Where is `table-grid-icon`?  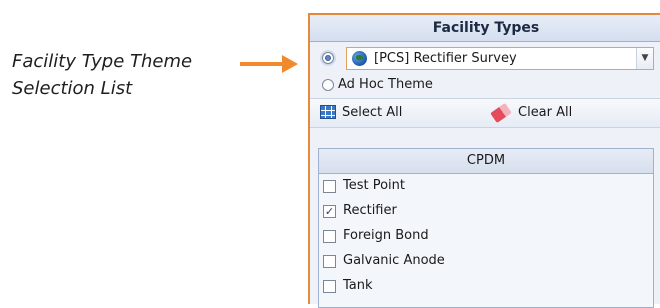 table-grid-icon is located at coordinates (328, 112).